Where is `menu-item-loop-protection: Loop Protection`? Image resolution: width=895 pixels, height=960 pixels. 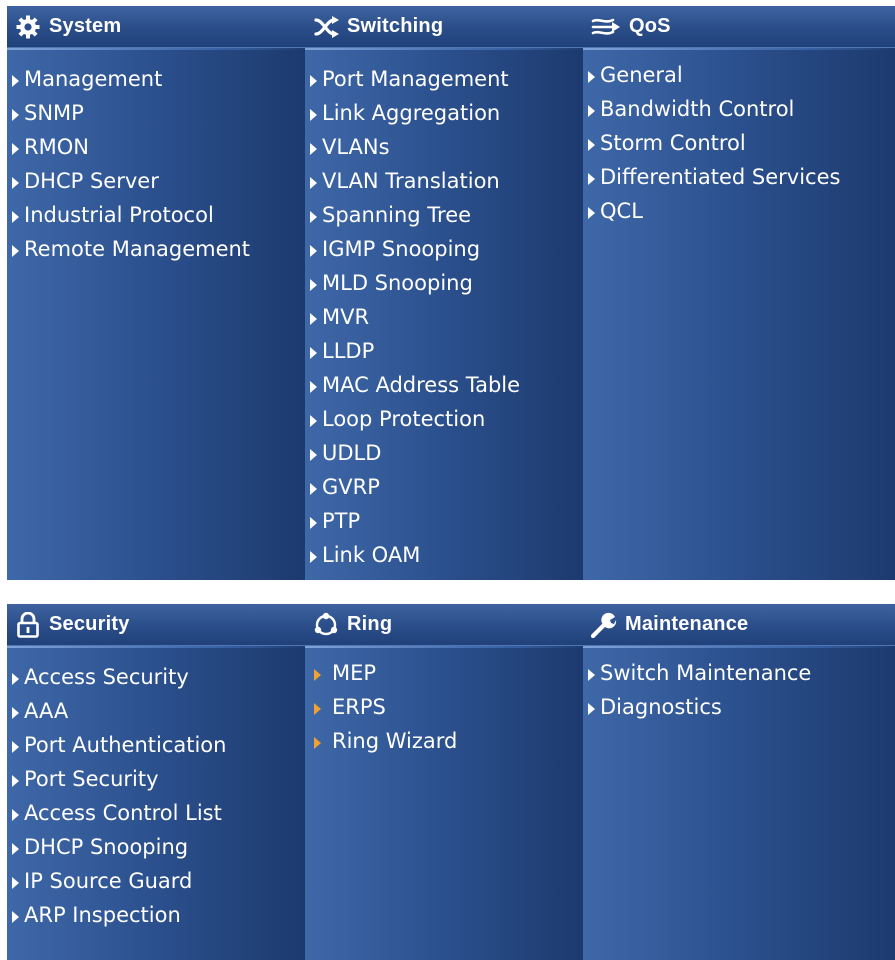
menu-item-loop-protection: Loop Protection is located at coordinates (446, 419).